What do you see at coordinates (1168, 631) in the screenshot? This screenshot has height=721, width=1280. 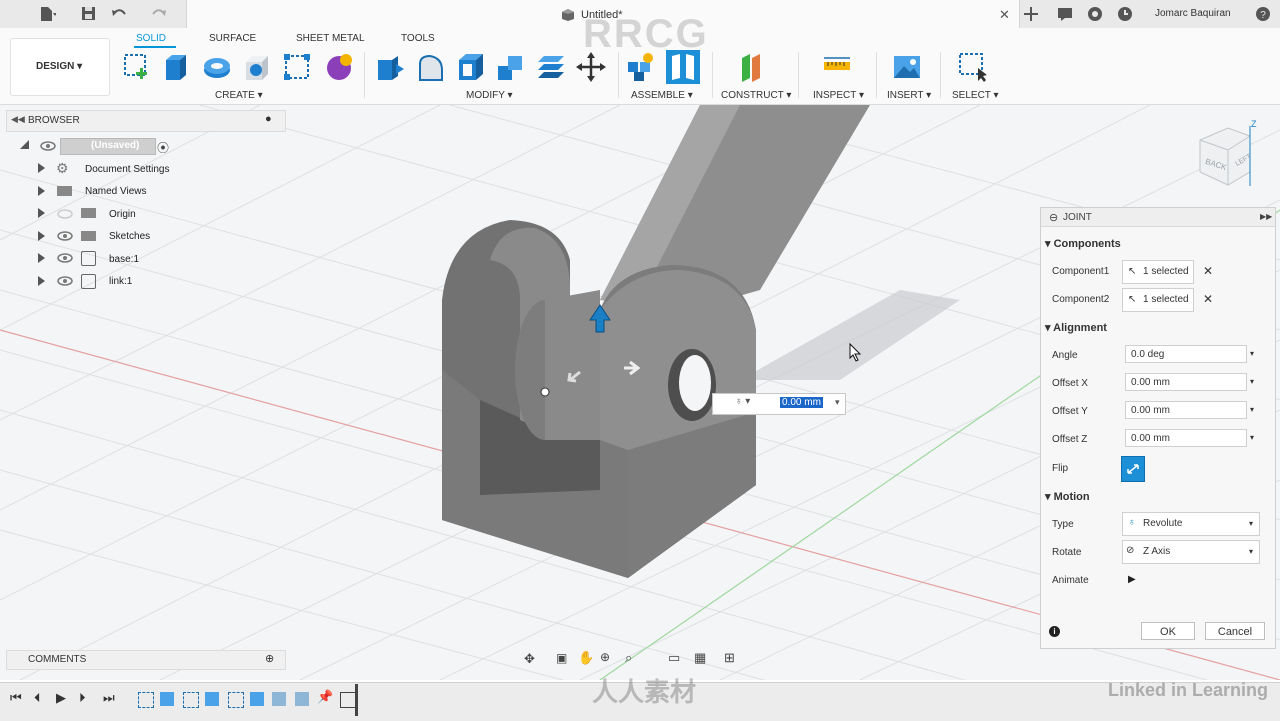 I see `ok-button: OK` at bounding box center [1168, 631].